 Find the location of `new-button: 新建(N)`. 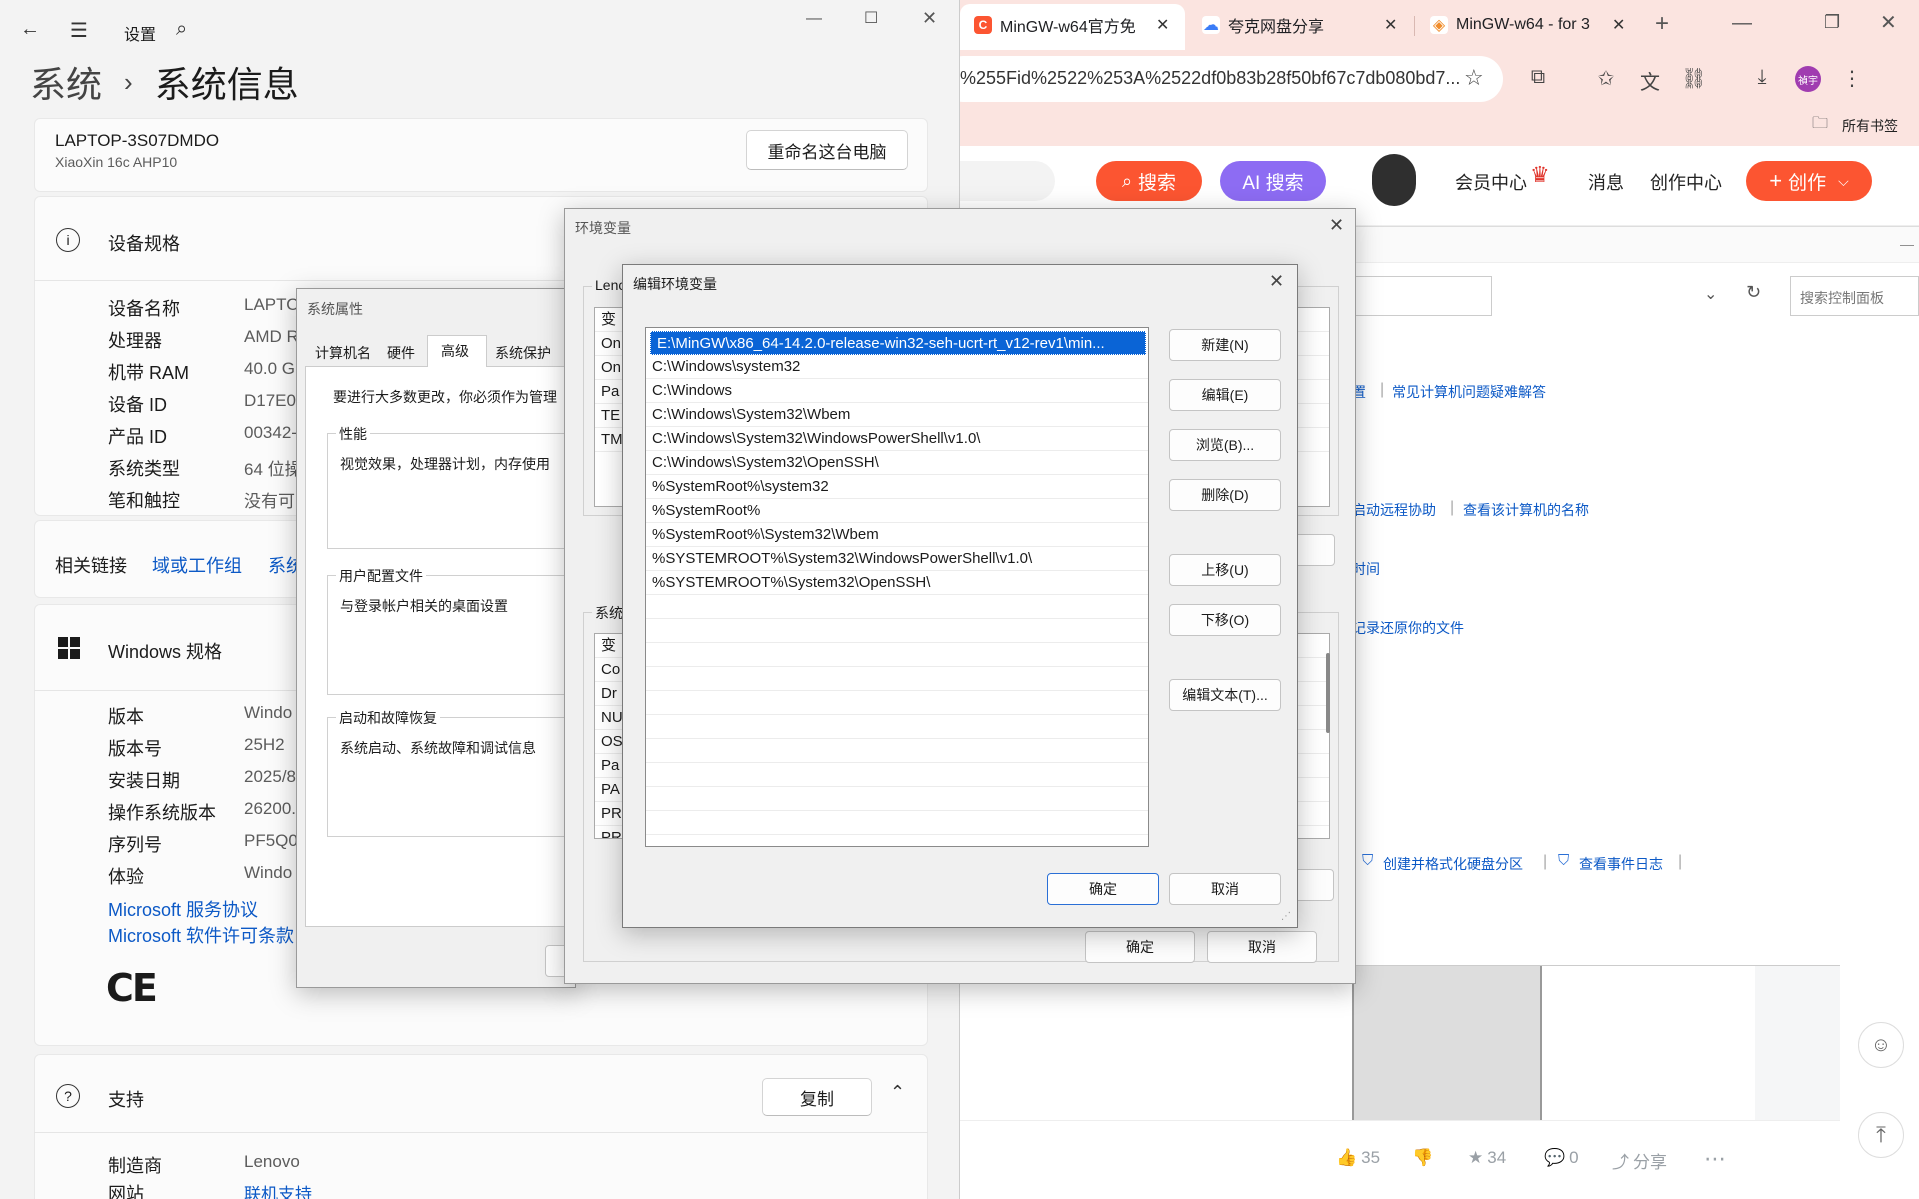

new-button: 新建(N) is located at coordinates (1225, 345).